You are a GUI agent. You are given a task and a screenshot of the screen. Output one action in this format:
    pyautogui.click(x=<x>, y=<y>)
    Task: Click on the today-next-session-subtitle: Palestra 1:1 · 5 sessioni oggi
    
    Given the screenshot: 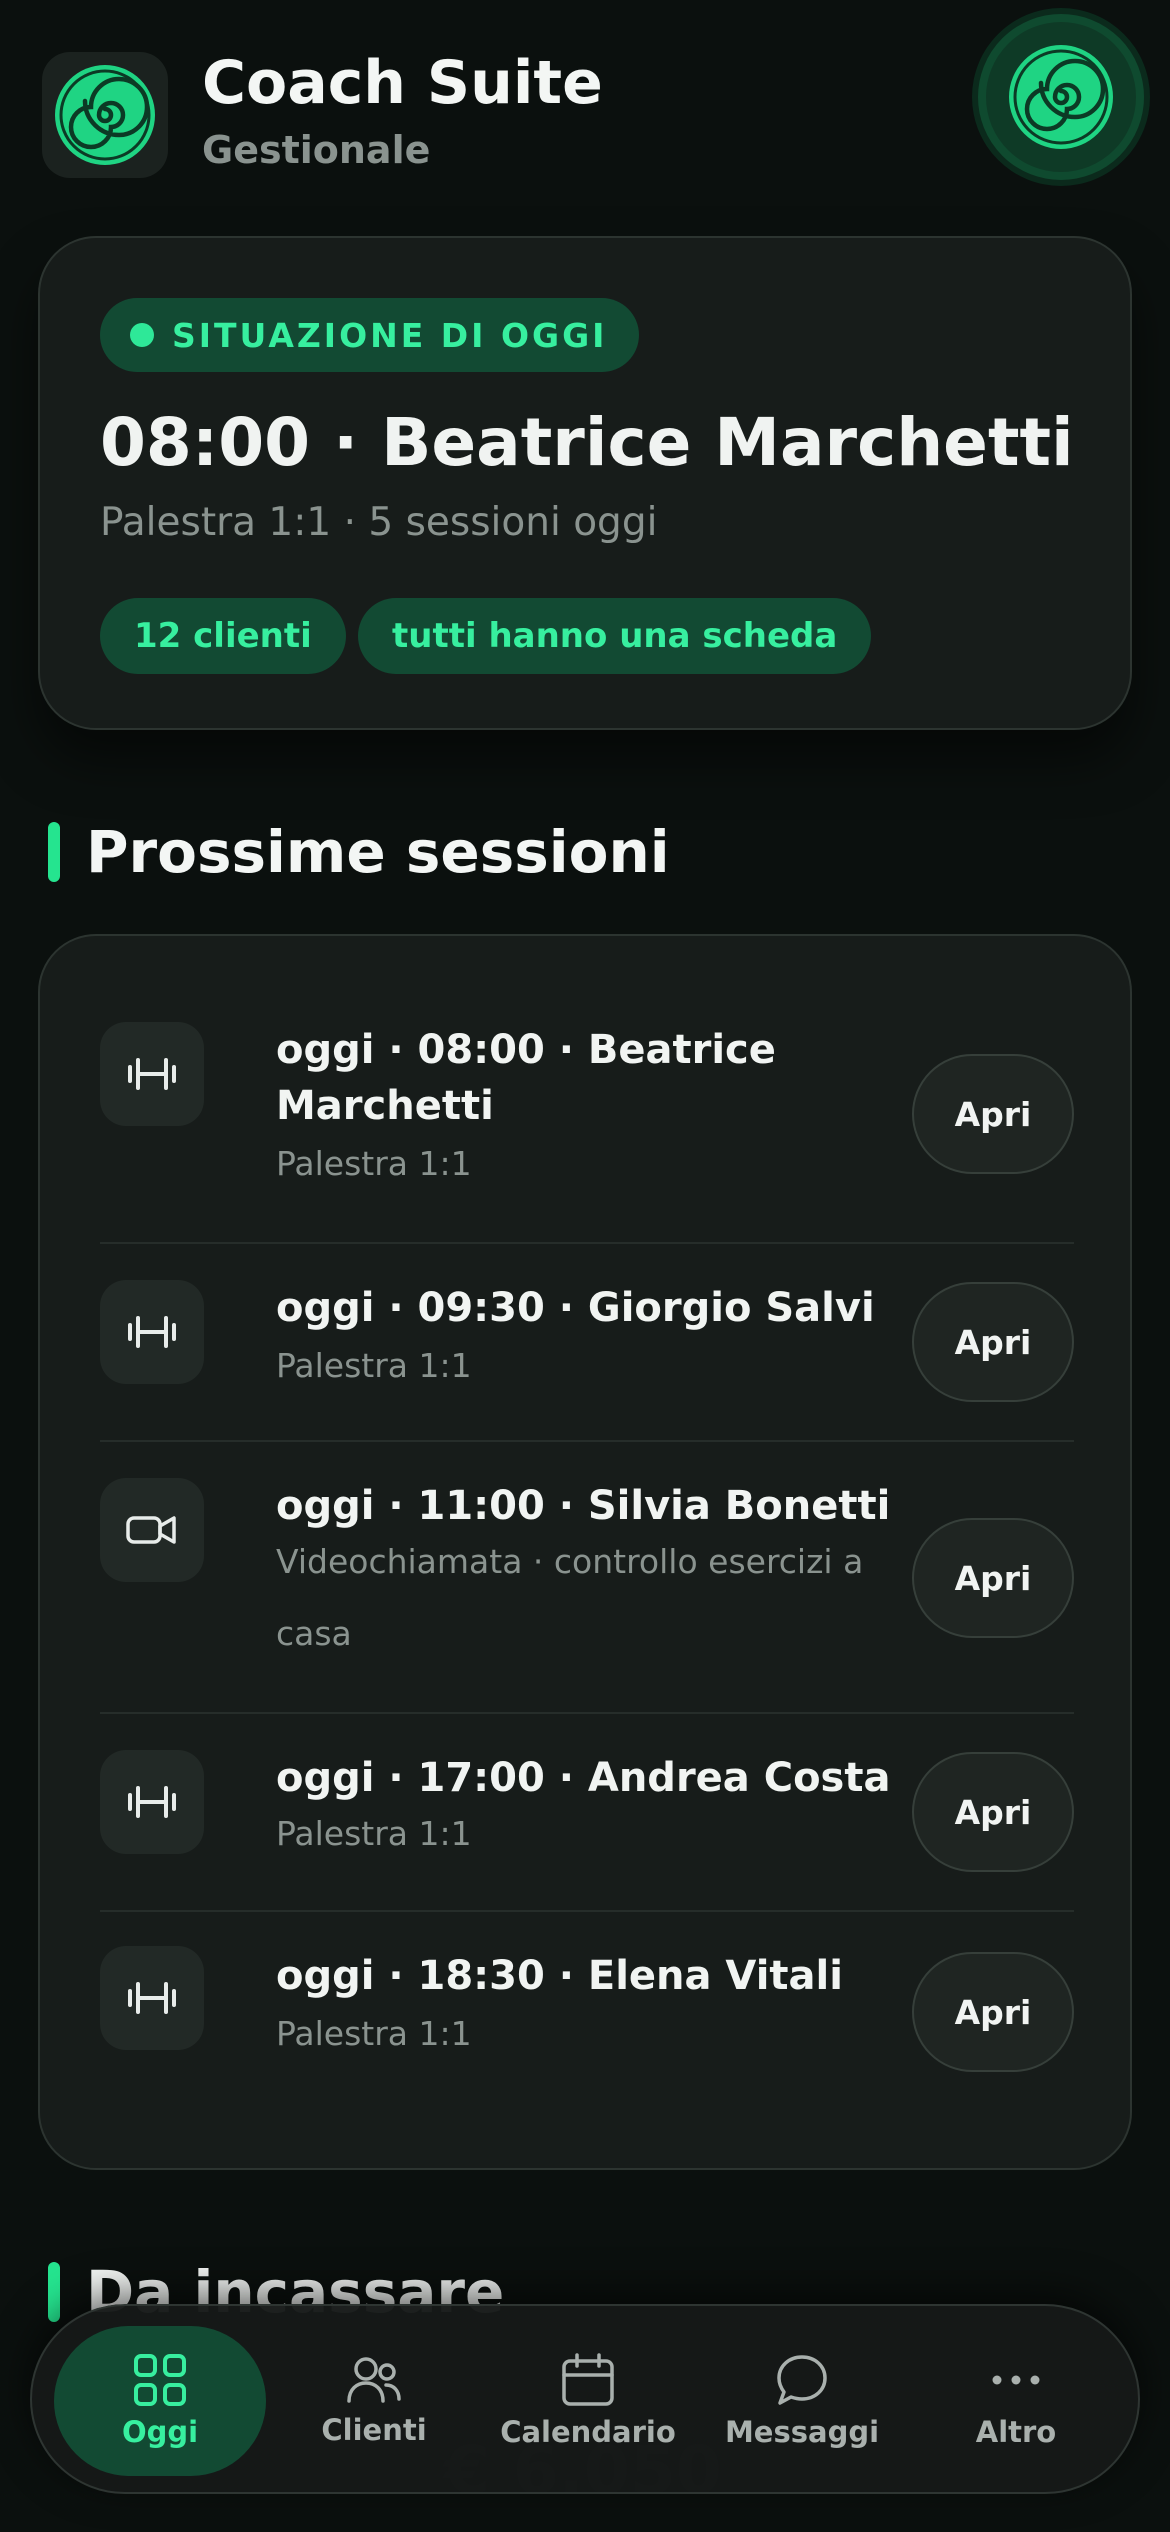 What is the action you would take?
    pyautogui.click(x=379, y=522)
    